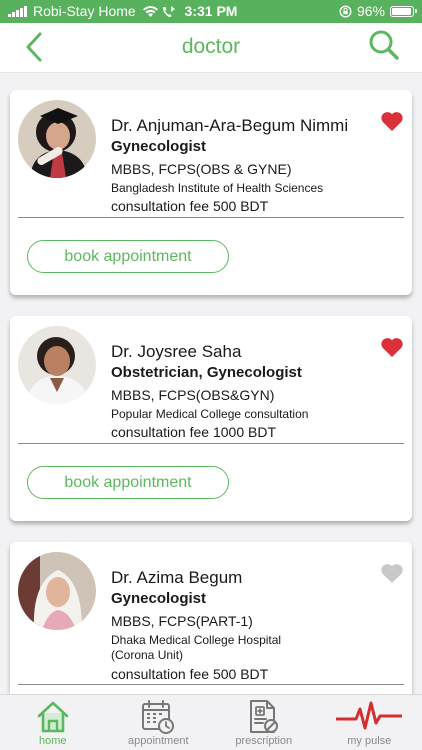 The width and height of the screenshot is (422, 750). Describe the element at coordinates (370, 11) in the screenshot. I see `battery-percent: 96%` at that location.